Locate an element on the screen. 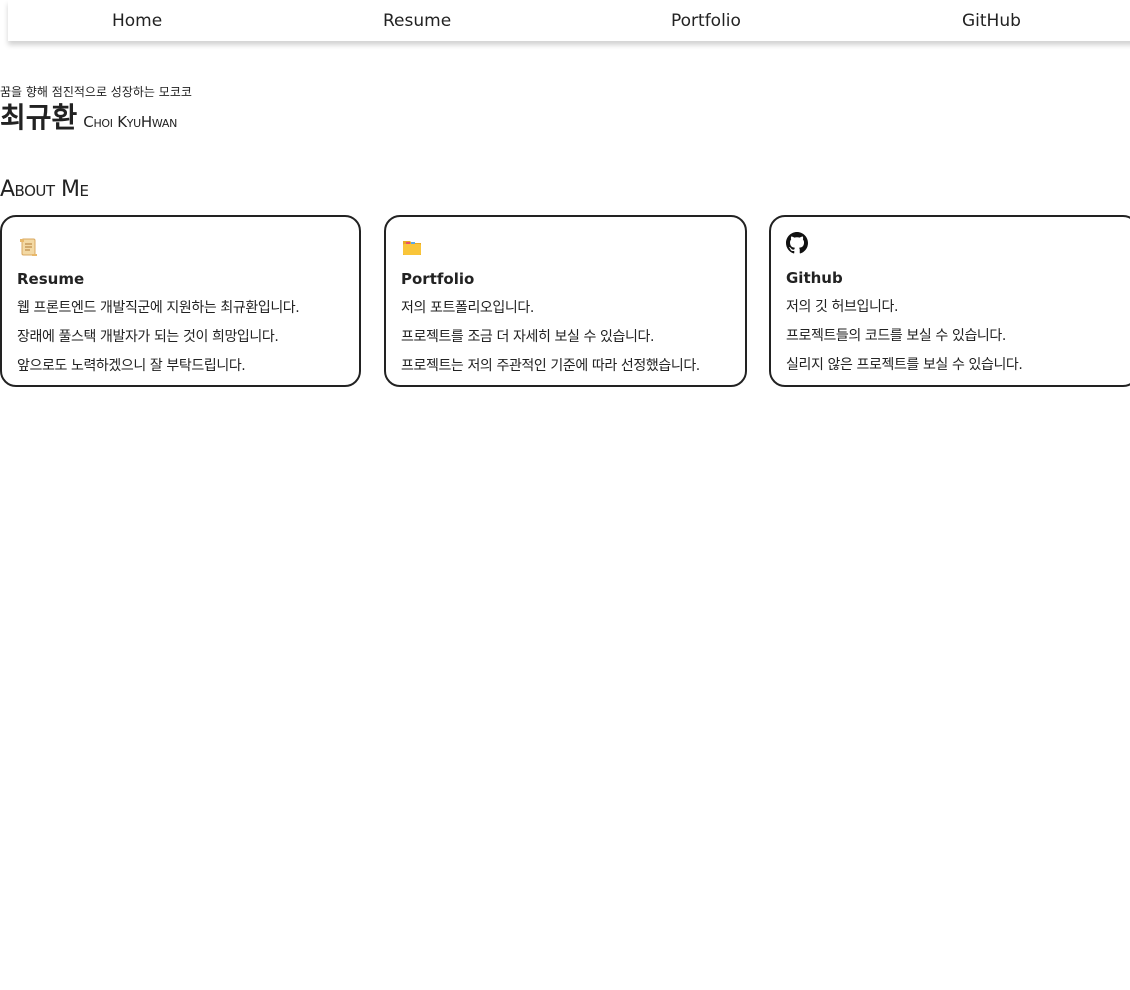  profile-name: 최규환 Choi KyuHwan is located at coordinates (88, 118).